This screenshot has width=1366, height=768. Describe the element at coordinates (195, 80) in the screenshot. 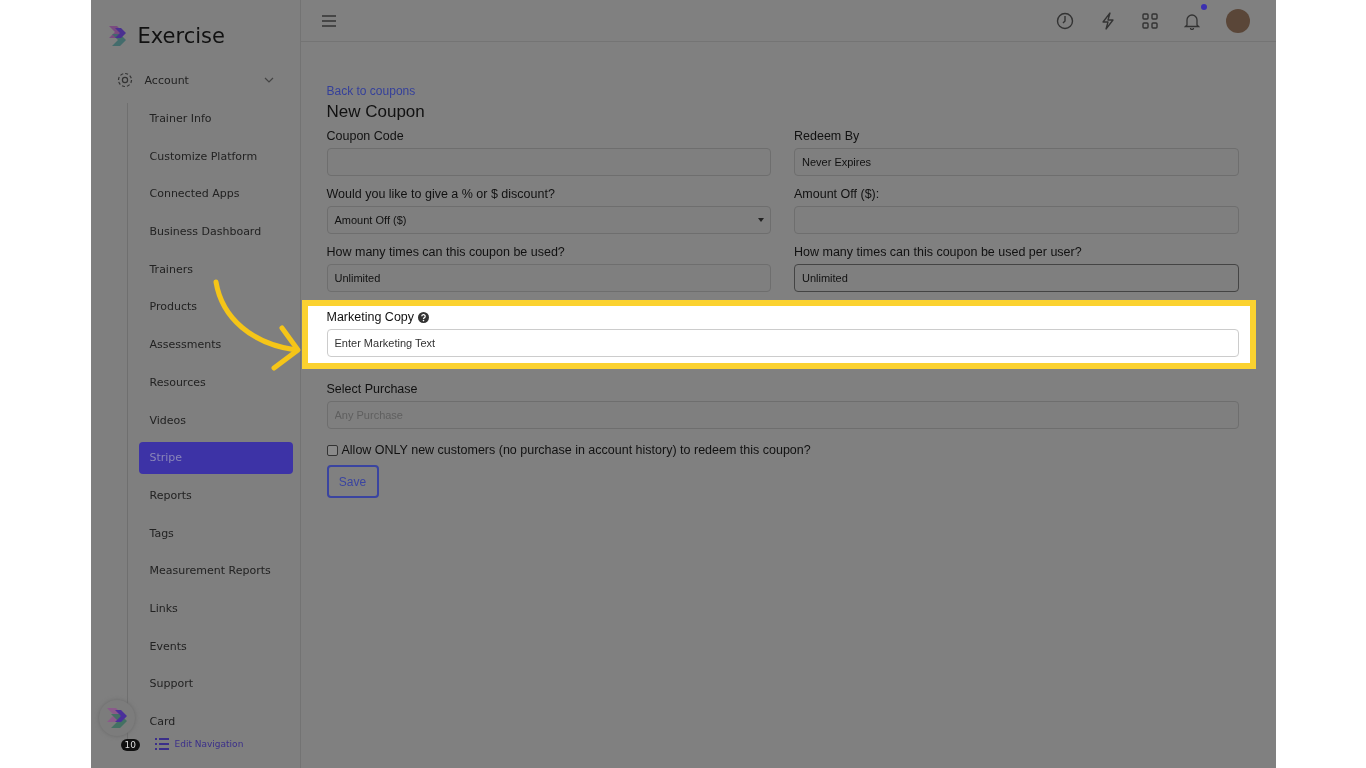

I see `account-menu-item: Account` at that location.